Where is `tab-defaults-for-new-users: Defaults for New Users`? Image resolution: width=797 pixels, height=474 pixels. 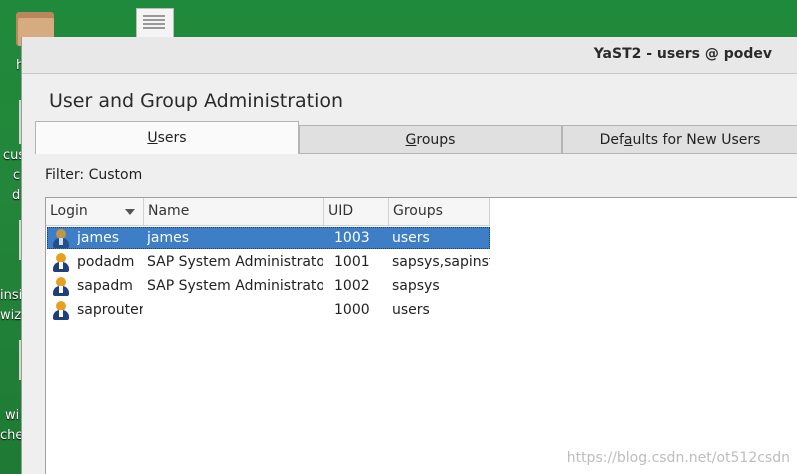
tab-defaults-for-new-users: Defaults for New Users is located at coordinates (679, 139).